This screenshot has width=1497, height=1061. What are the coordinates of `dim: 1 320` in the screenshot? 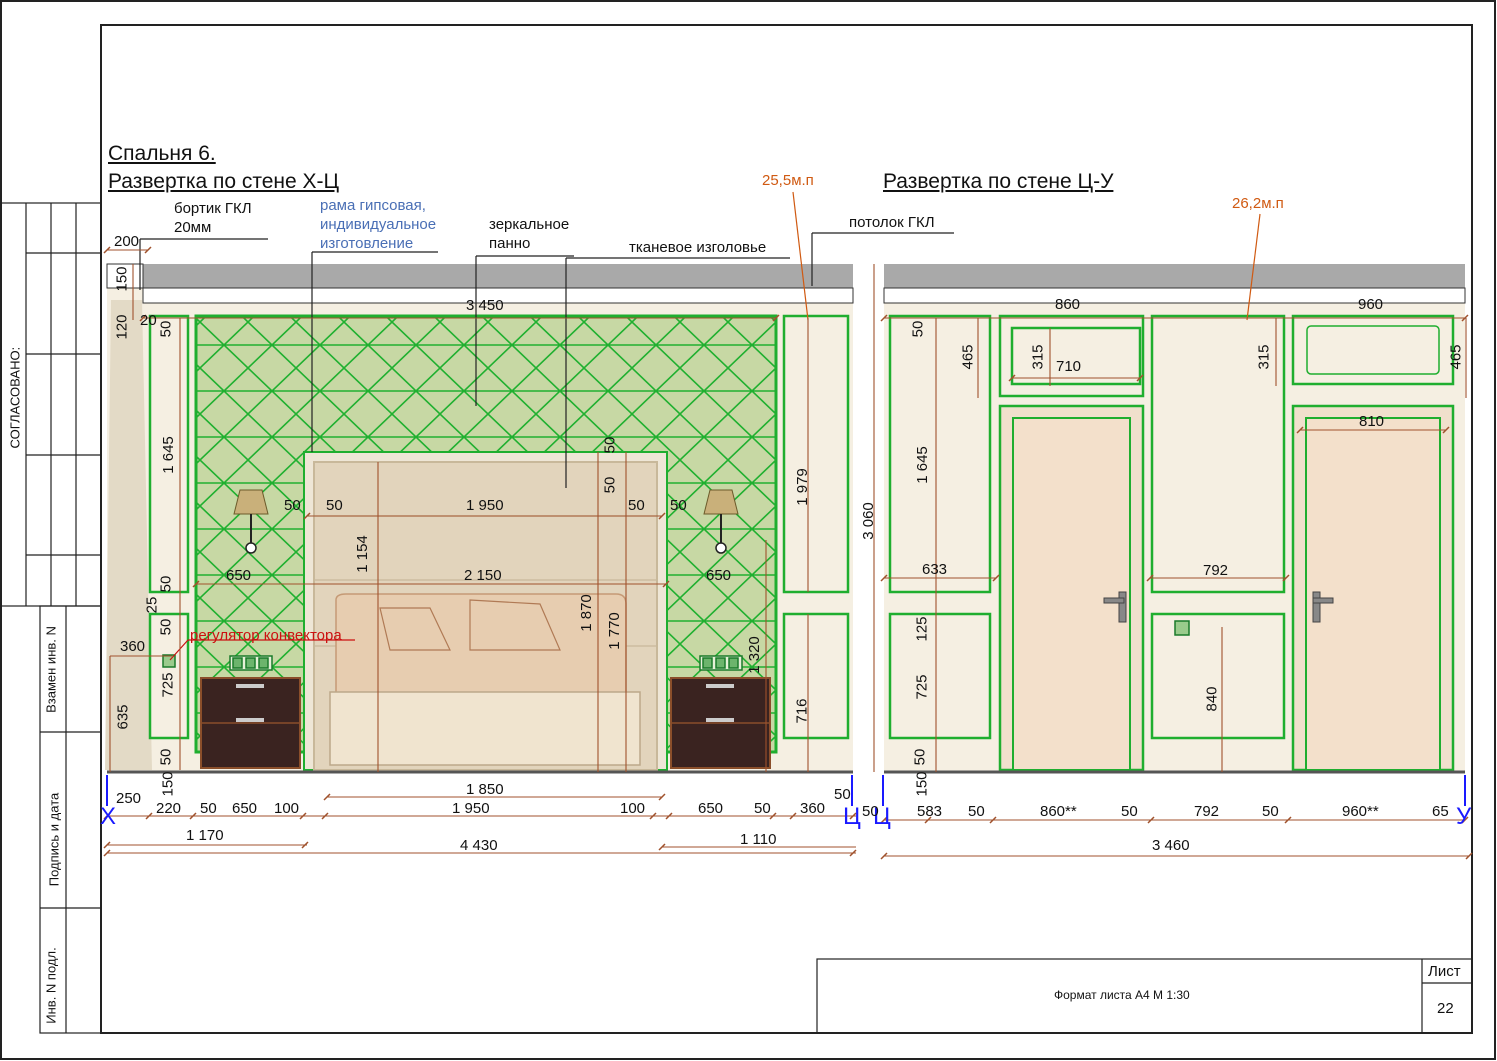 It's located at (754, 655).